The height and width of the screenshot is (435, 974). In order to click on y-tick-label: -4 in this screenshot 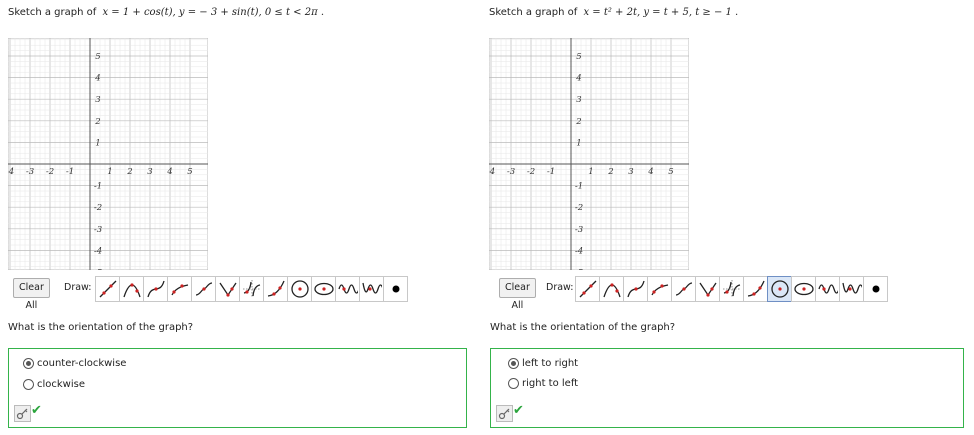, I will do `click(579, 251)`.